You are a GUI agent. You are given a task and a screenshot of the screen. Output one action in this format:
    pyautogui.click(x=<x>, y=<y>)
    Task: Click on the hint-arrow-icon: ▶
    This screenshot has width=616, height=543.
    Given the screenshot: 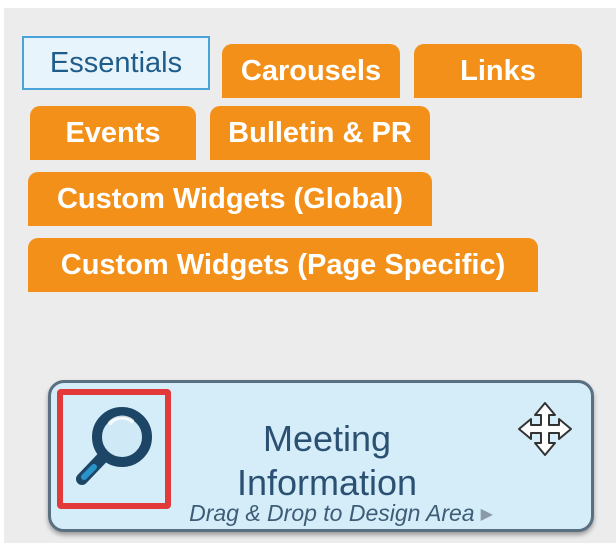 What is the action you would take?
    pyautogui.click(x=486, y=514)
    